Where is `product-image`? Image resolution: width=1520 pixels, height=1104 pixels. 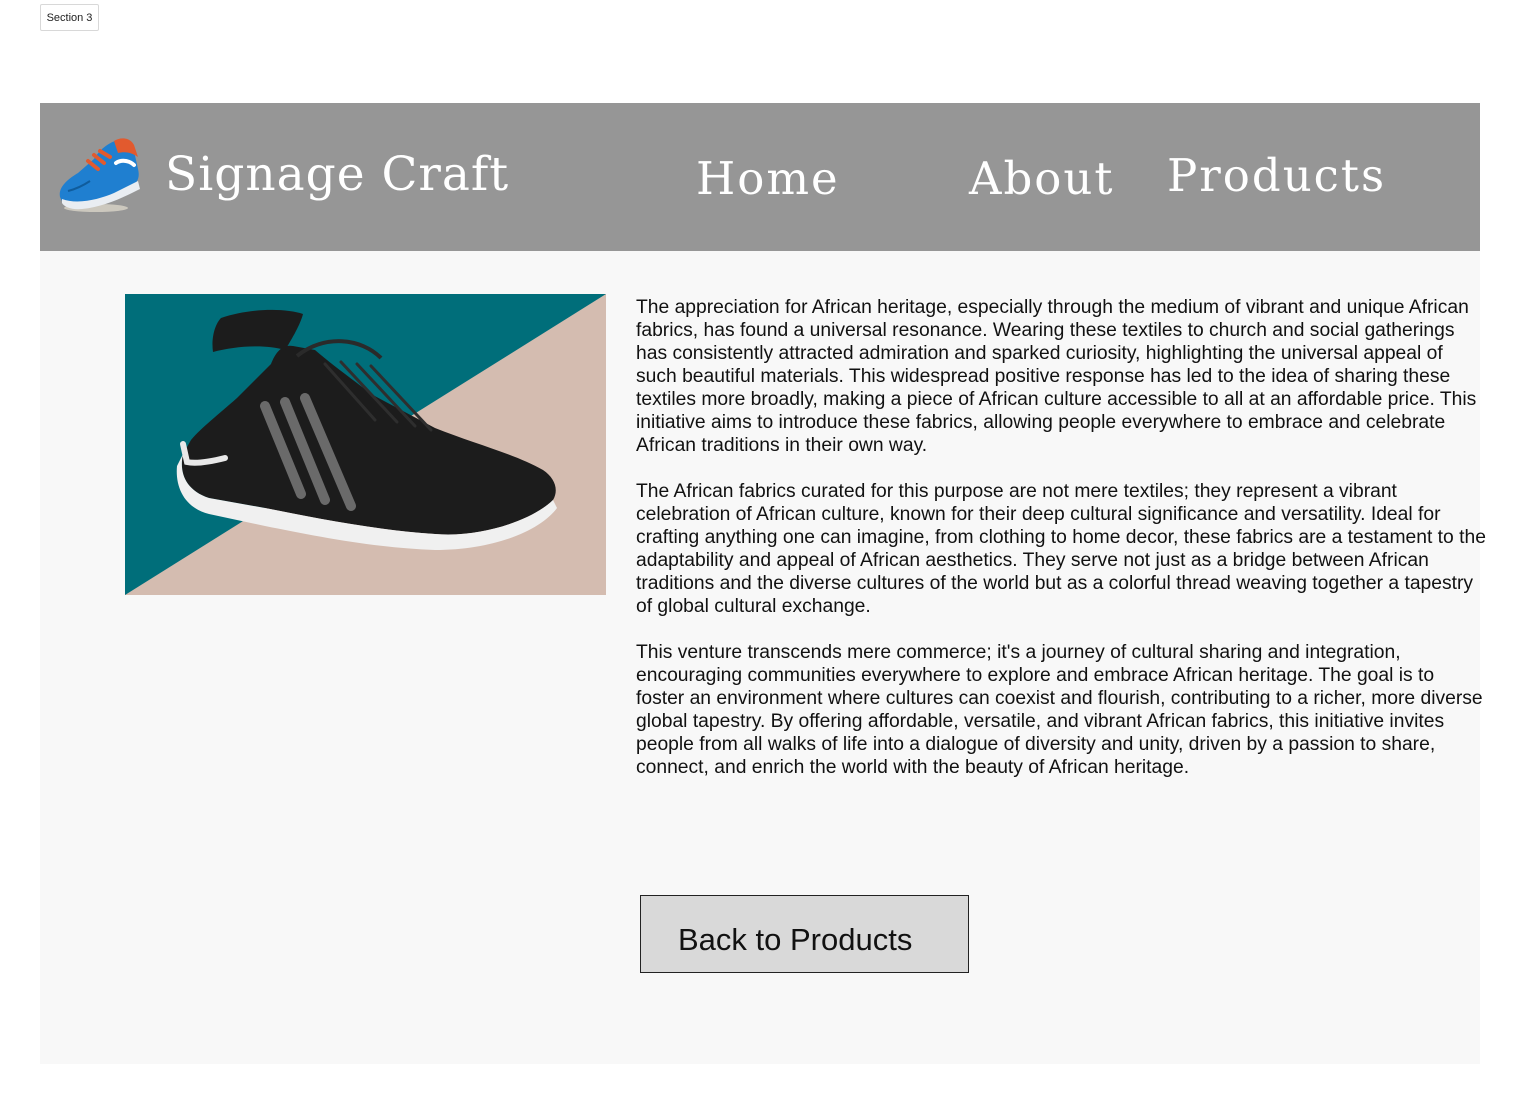
product-image is located at coordinates (365, 444).